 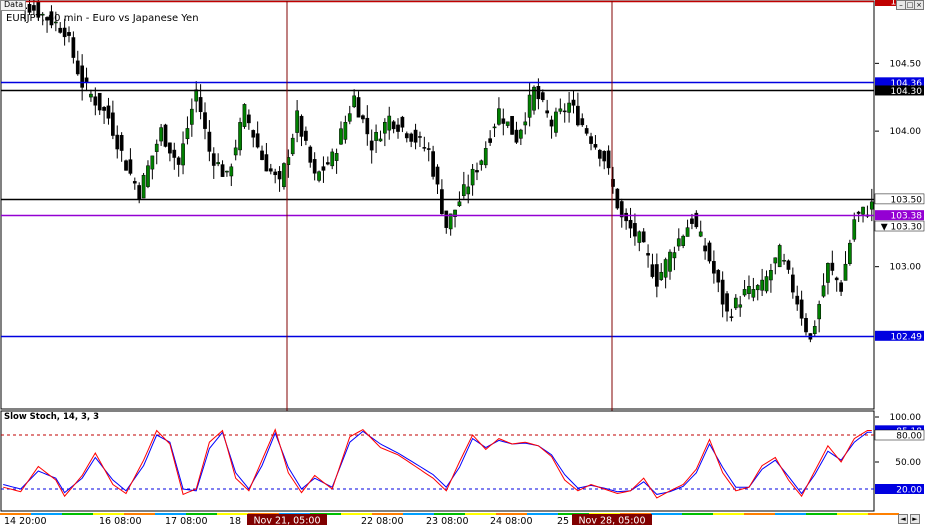 What do you see at coordinates (906, 418) in the screenshot?
I see `stoch-tick-label: 100.00` at bounding box center [906, 418].